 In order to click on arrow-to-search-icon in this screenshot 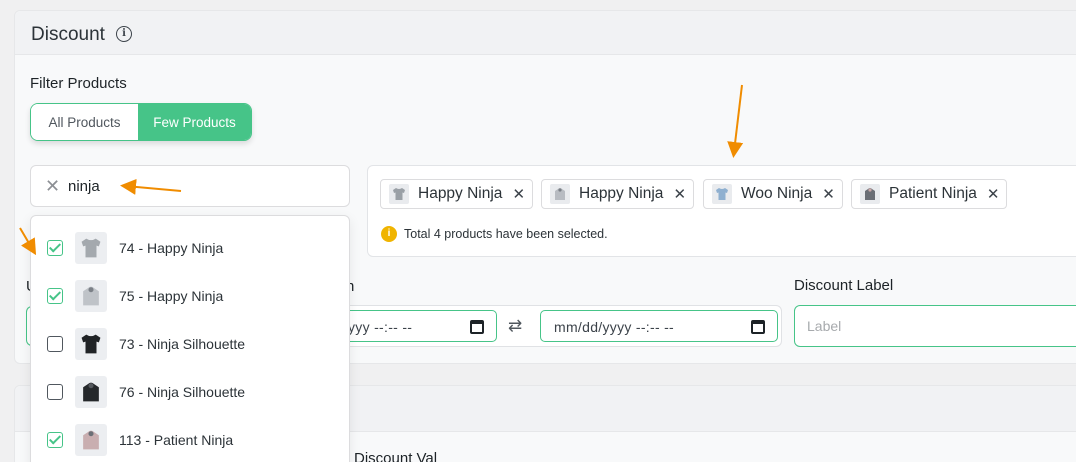, I will do `click(151, 186)`.